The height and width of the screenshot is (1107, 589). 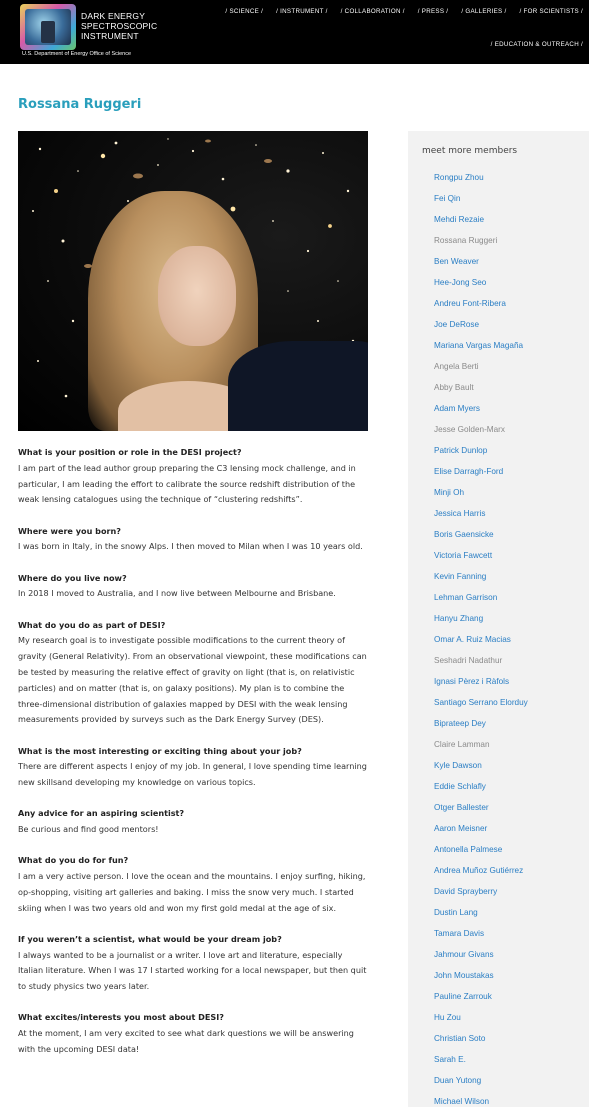 I want to click on member-link: John Moustakas, so click(x=481, y=980).